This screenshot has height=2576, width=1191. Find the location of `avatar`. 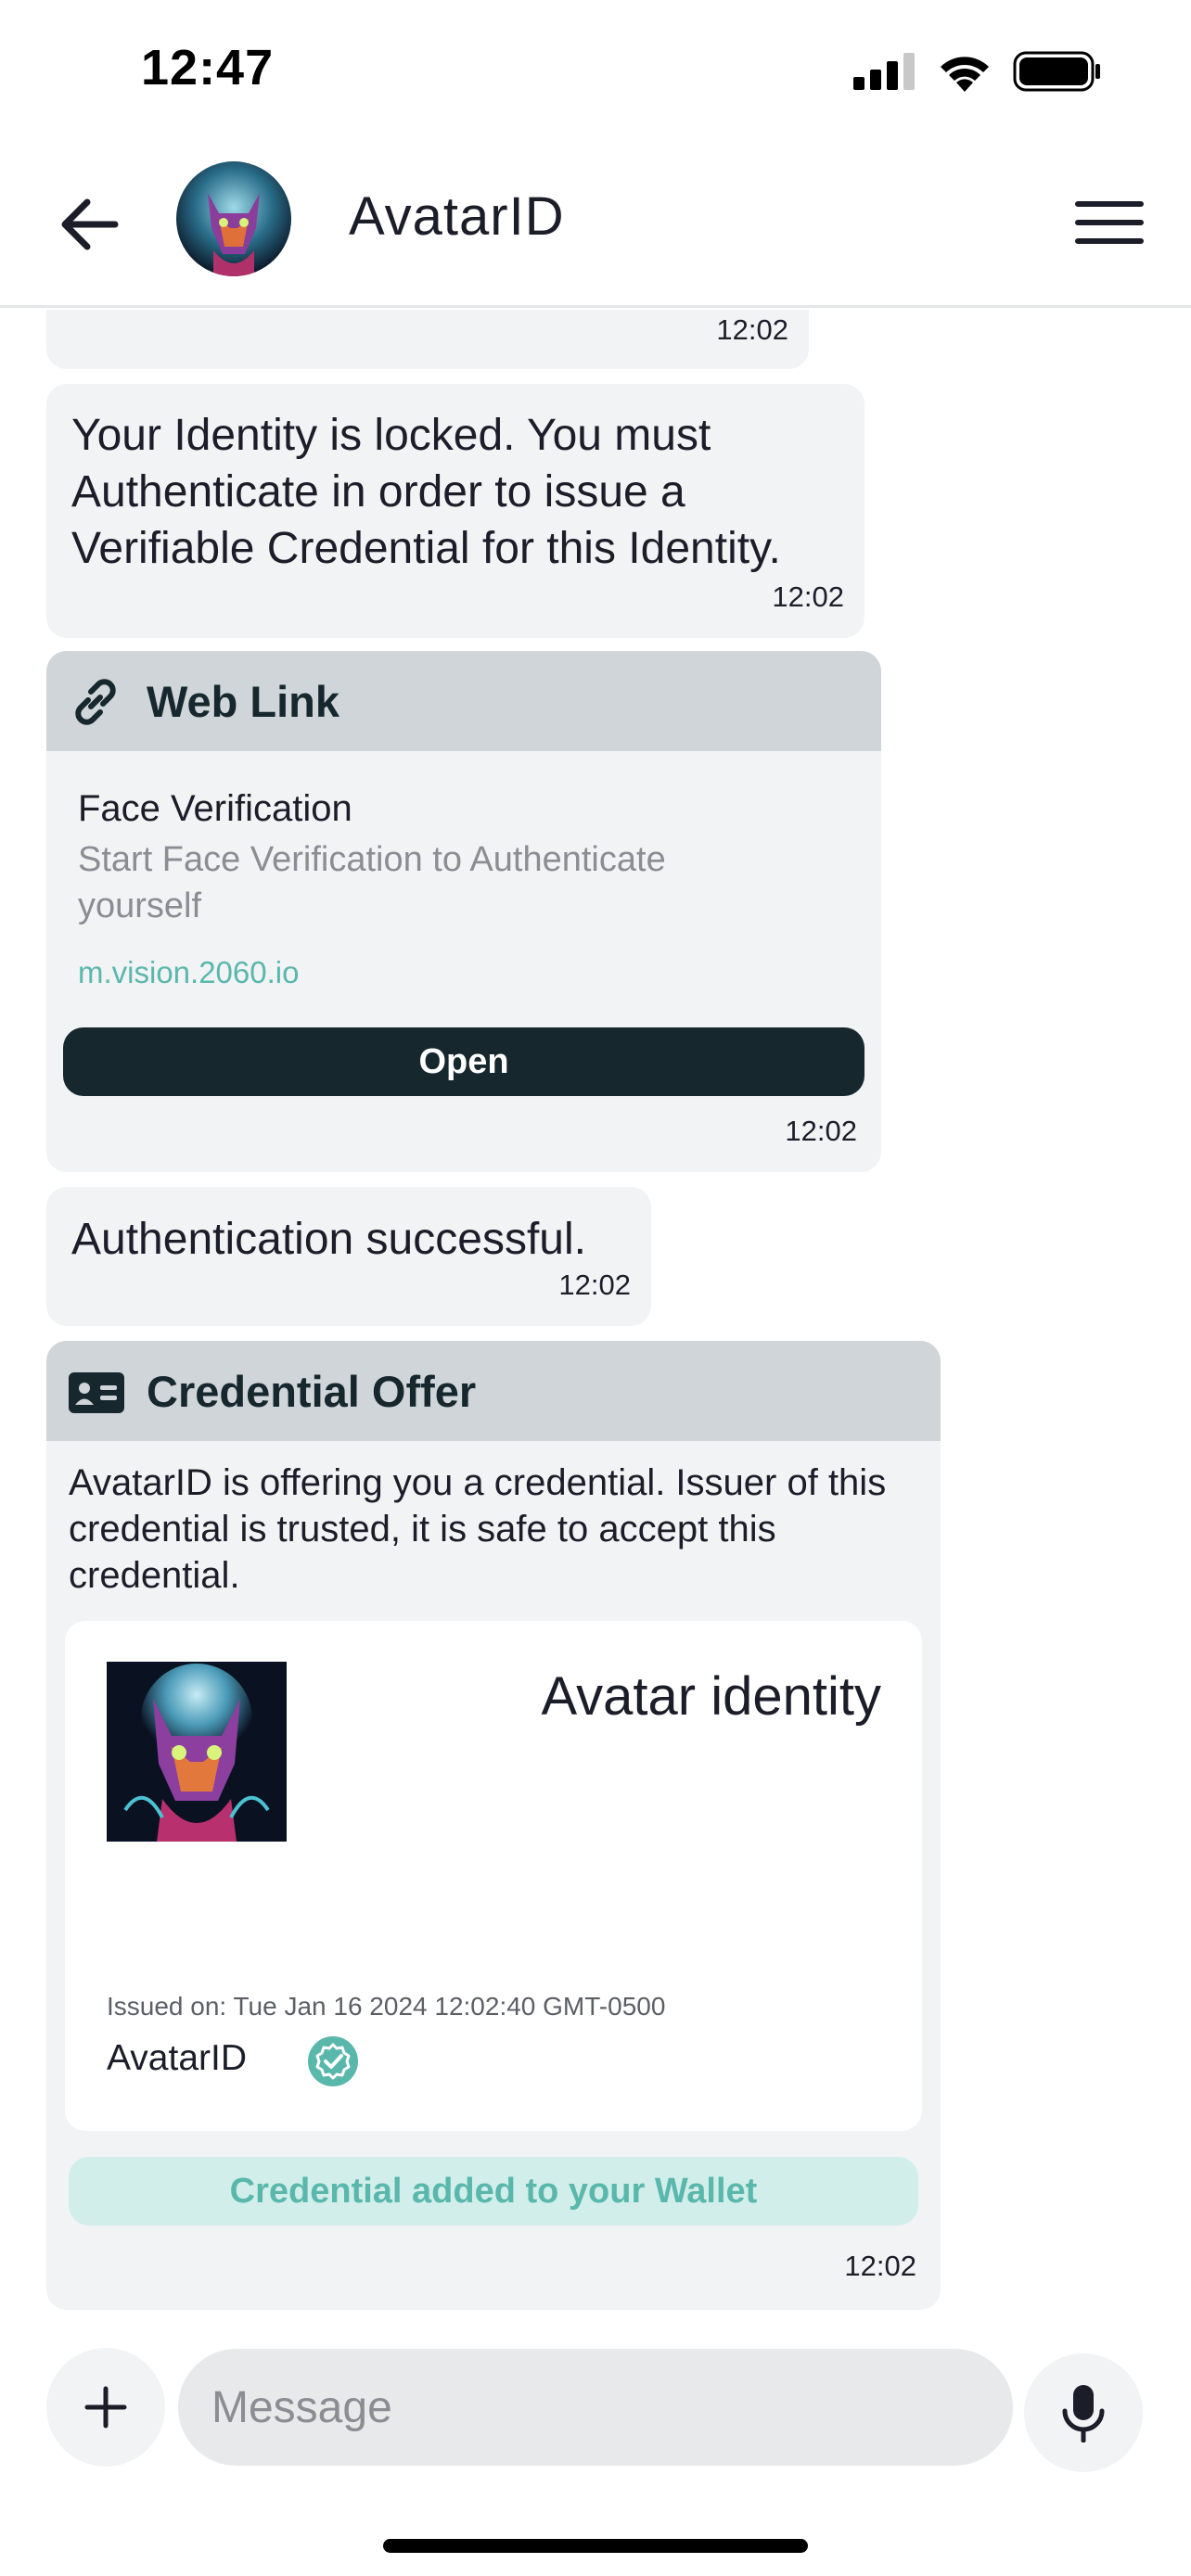

avatar is located at coordinates (233, 218).